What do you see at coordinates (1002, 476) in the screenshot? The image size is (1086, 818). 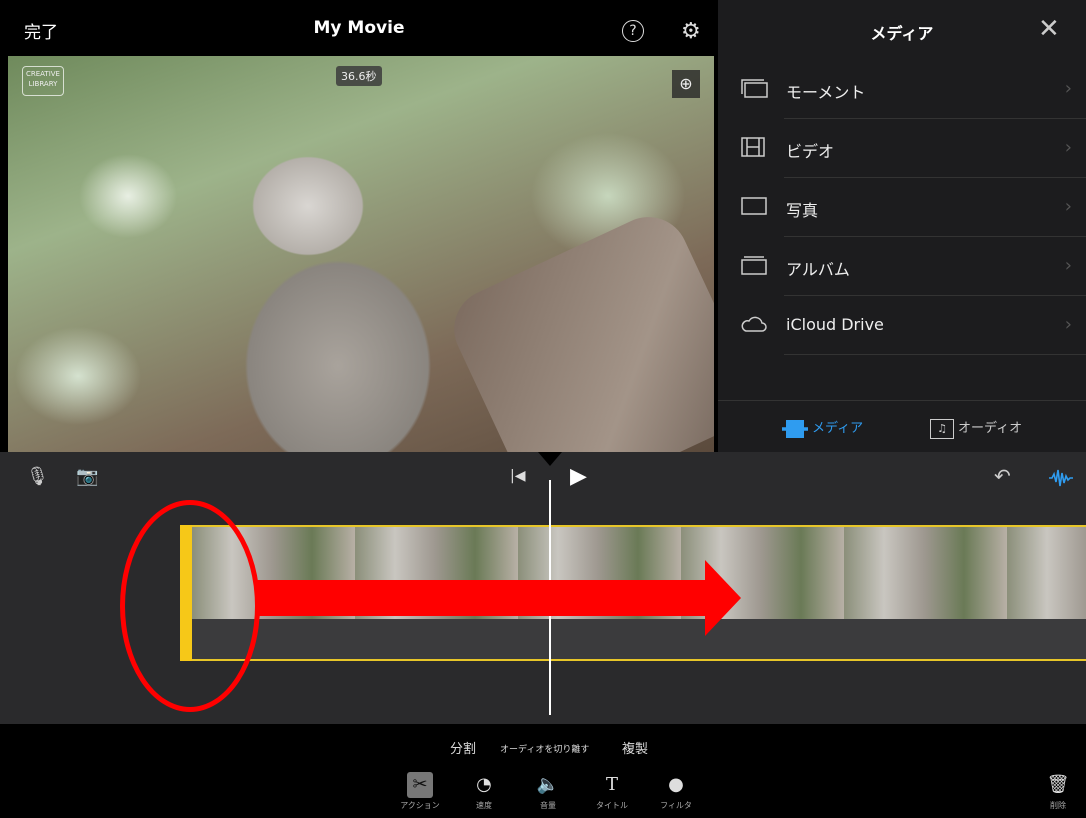 I see `undo-icon: ↶` at bounding box center [1002, 476].